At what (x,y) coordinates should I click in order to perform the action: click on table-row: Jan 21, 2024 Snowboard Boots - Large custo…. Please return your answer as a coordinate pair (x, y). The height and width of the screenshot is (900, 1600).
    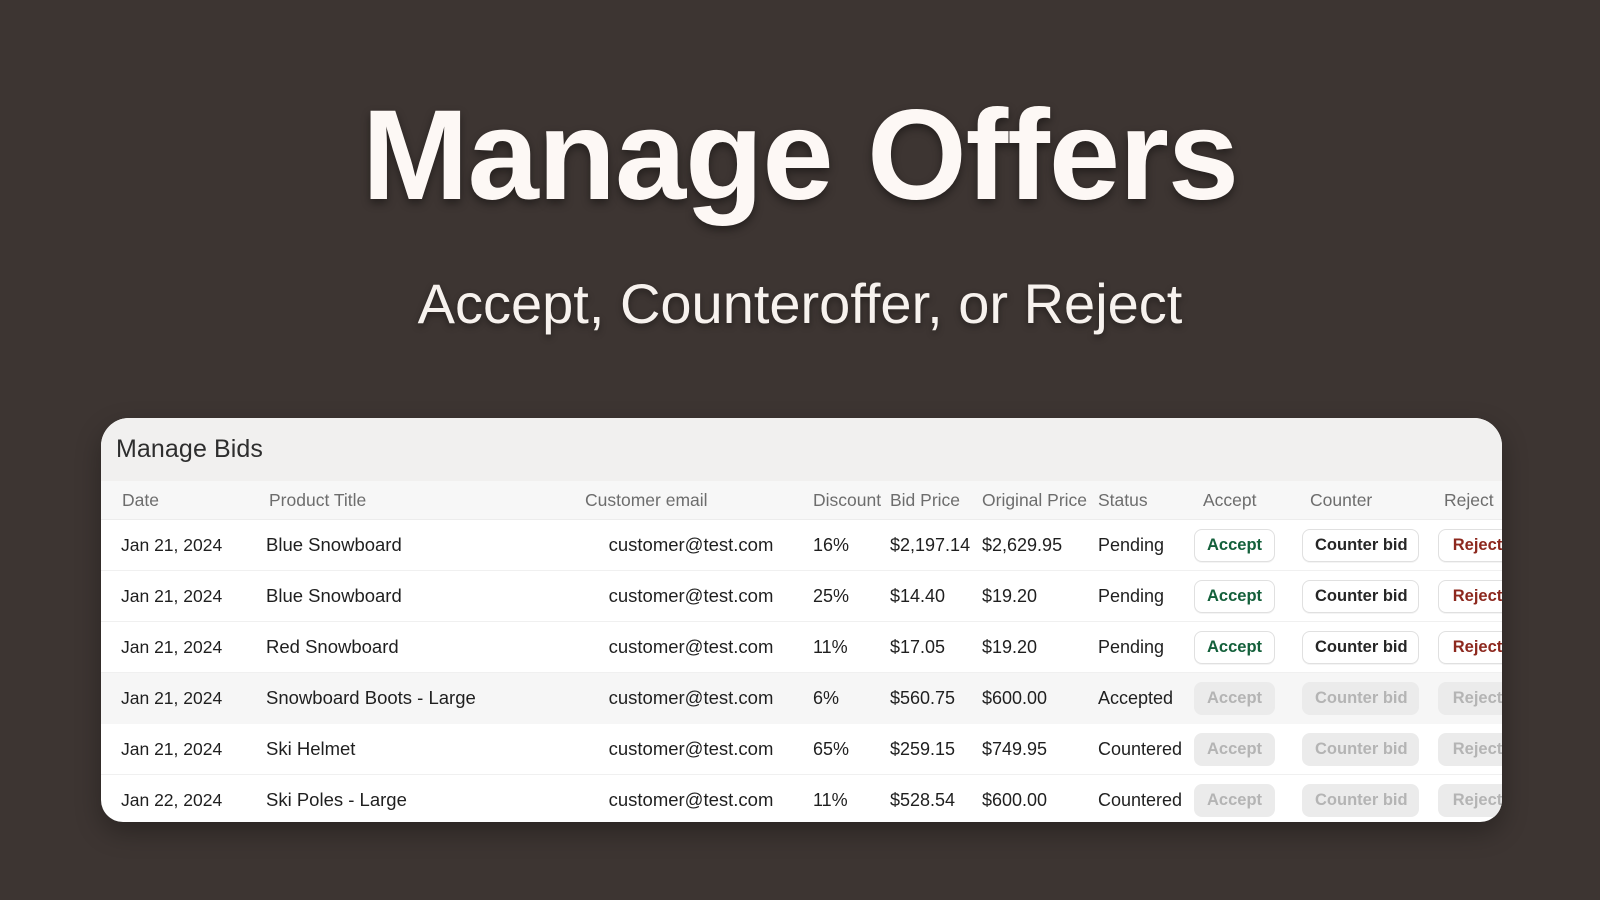
    Looking at the image, I should click on (801, 698).